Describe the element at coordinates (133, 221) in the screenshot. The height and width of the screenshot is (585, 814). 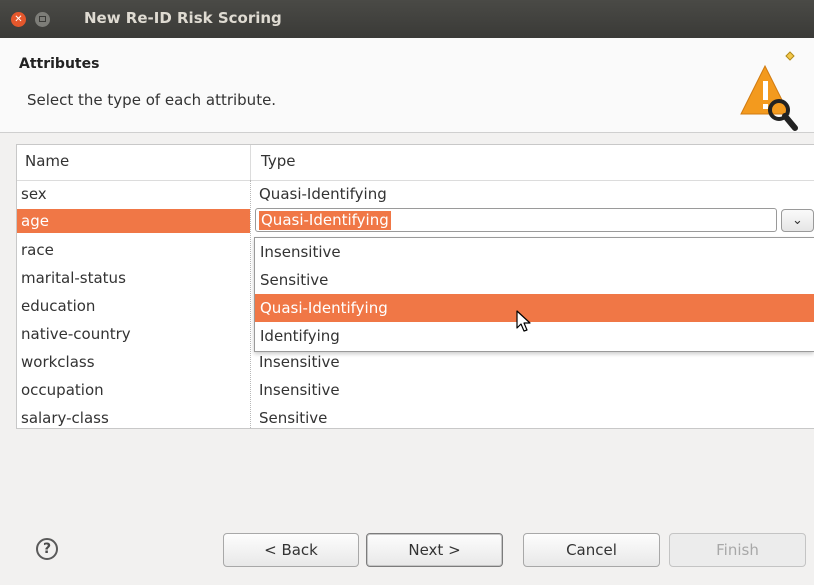
I see `row-selection-highlight` at that location.